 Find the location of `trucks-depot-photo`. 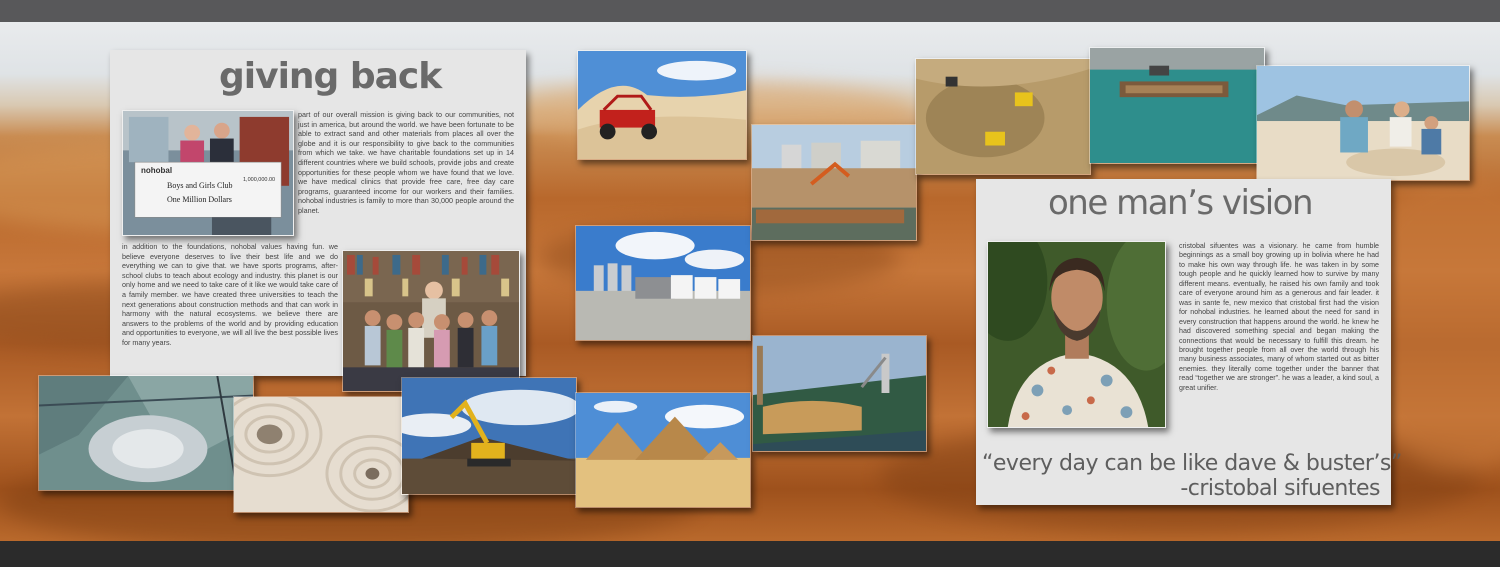

trucks-depot-photo is located at coordinates (663, 283).